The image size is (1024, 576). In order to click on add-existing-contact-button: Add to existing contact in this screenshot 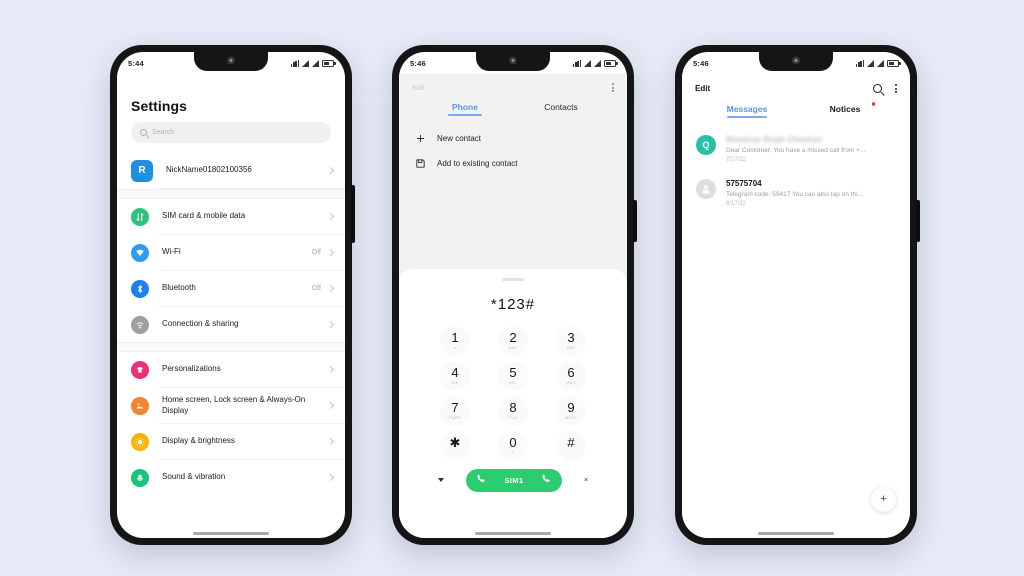, I will do `click(513, 163)`.